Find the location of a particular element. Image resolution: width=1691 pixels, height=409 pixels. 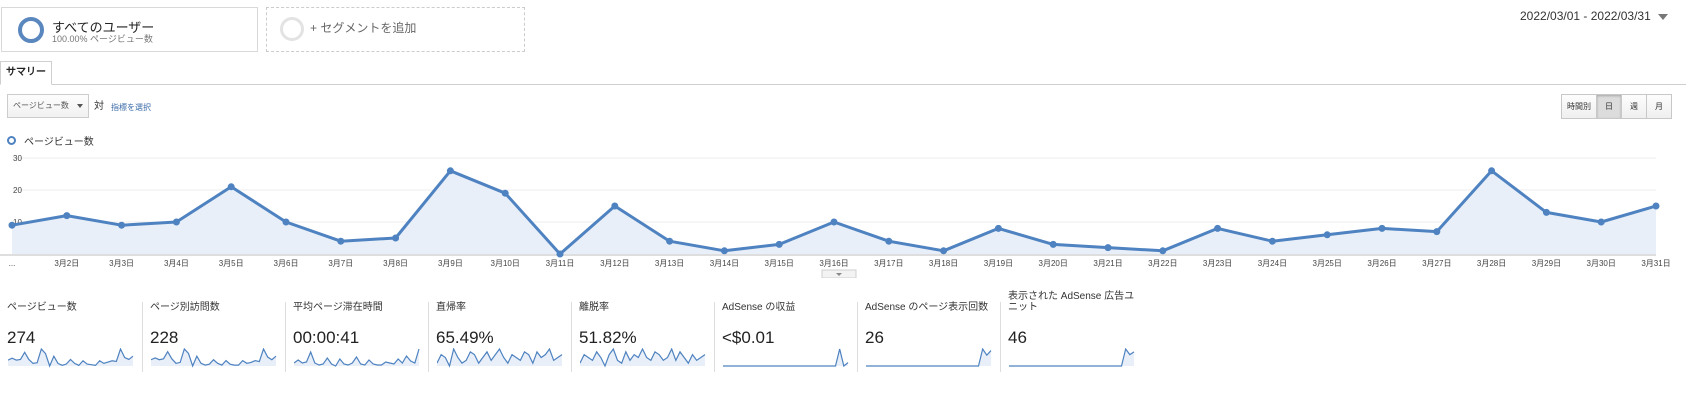

scorecard: AdSense のページ表示回数 26 is located at coordinates (928, 337).